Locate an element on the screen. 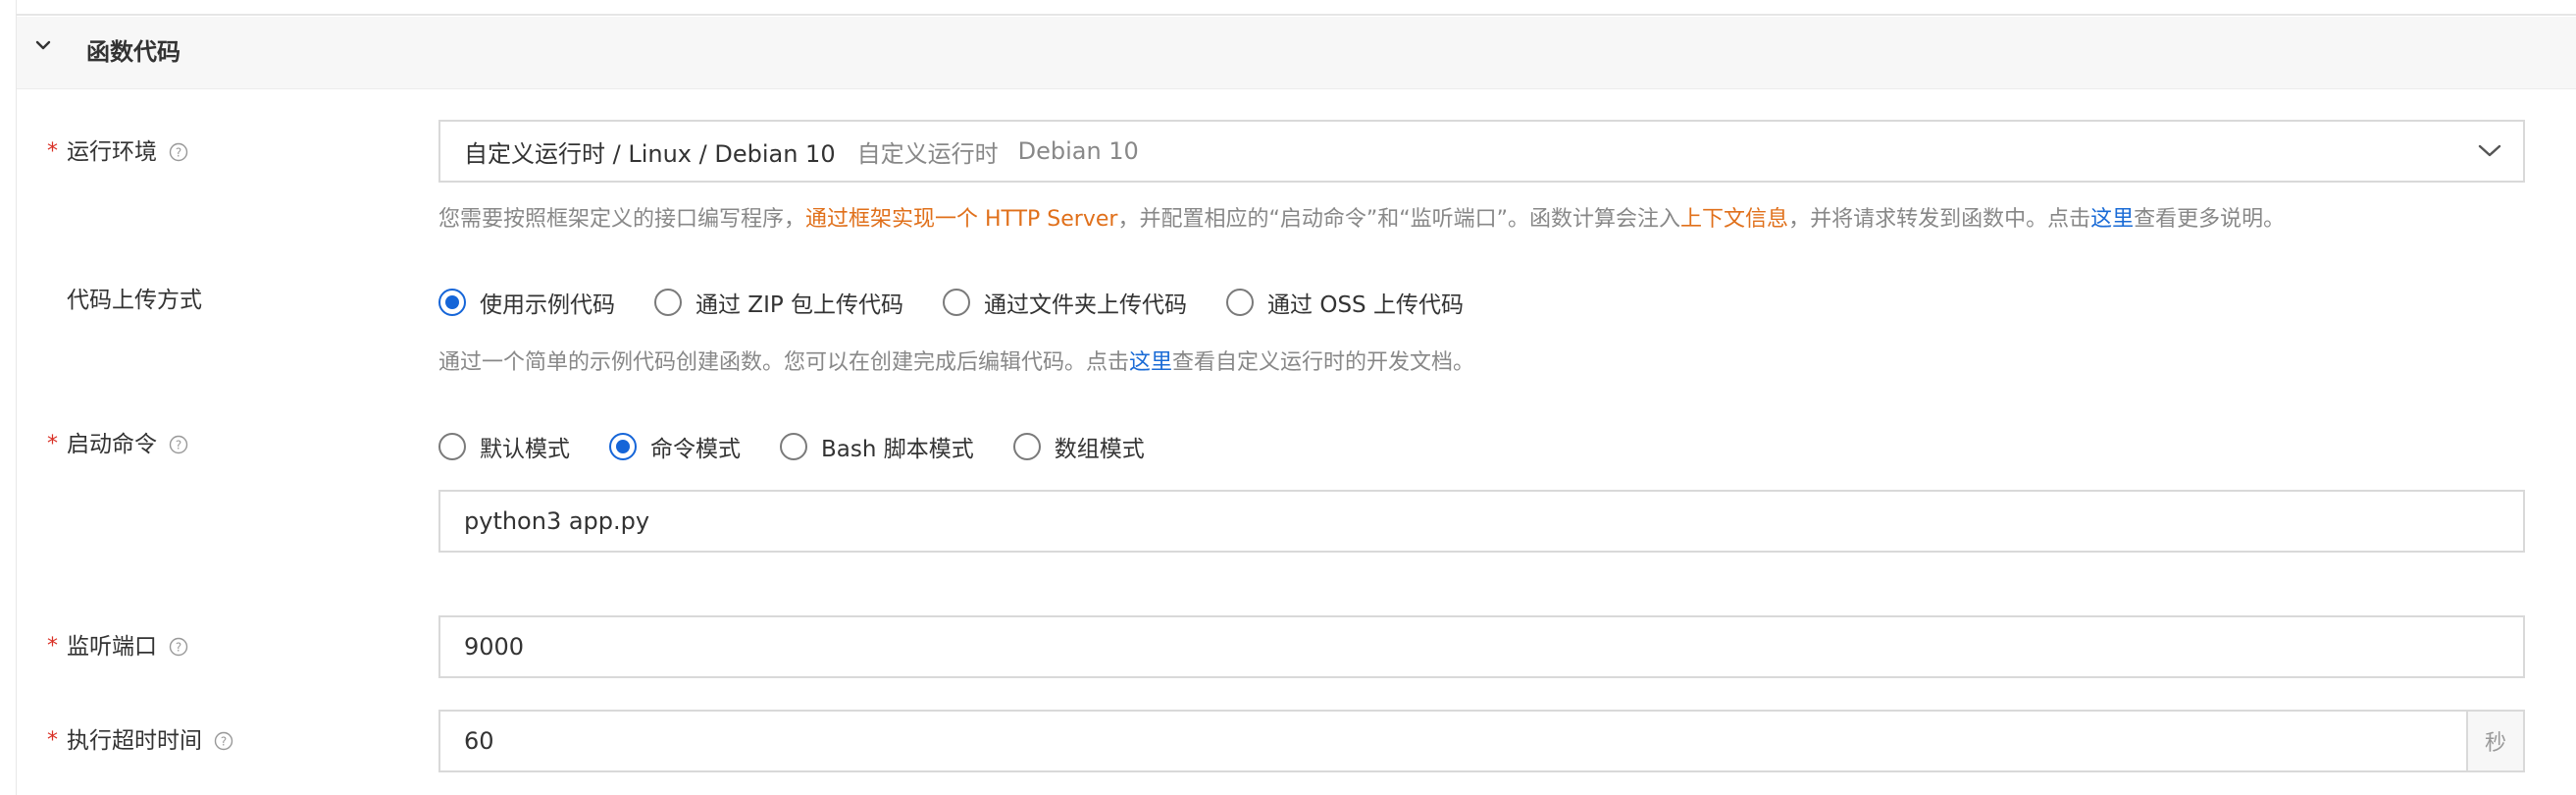  upload-label-row: 代码上传方式 is located at coordinates (124, 300).